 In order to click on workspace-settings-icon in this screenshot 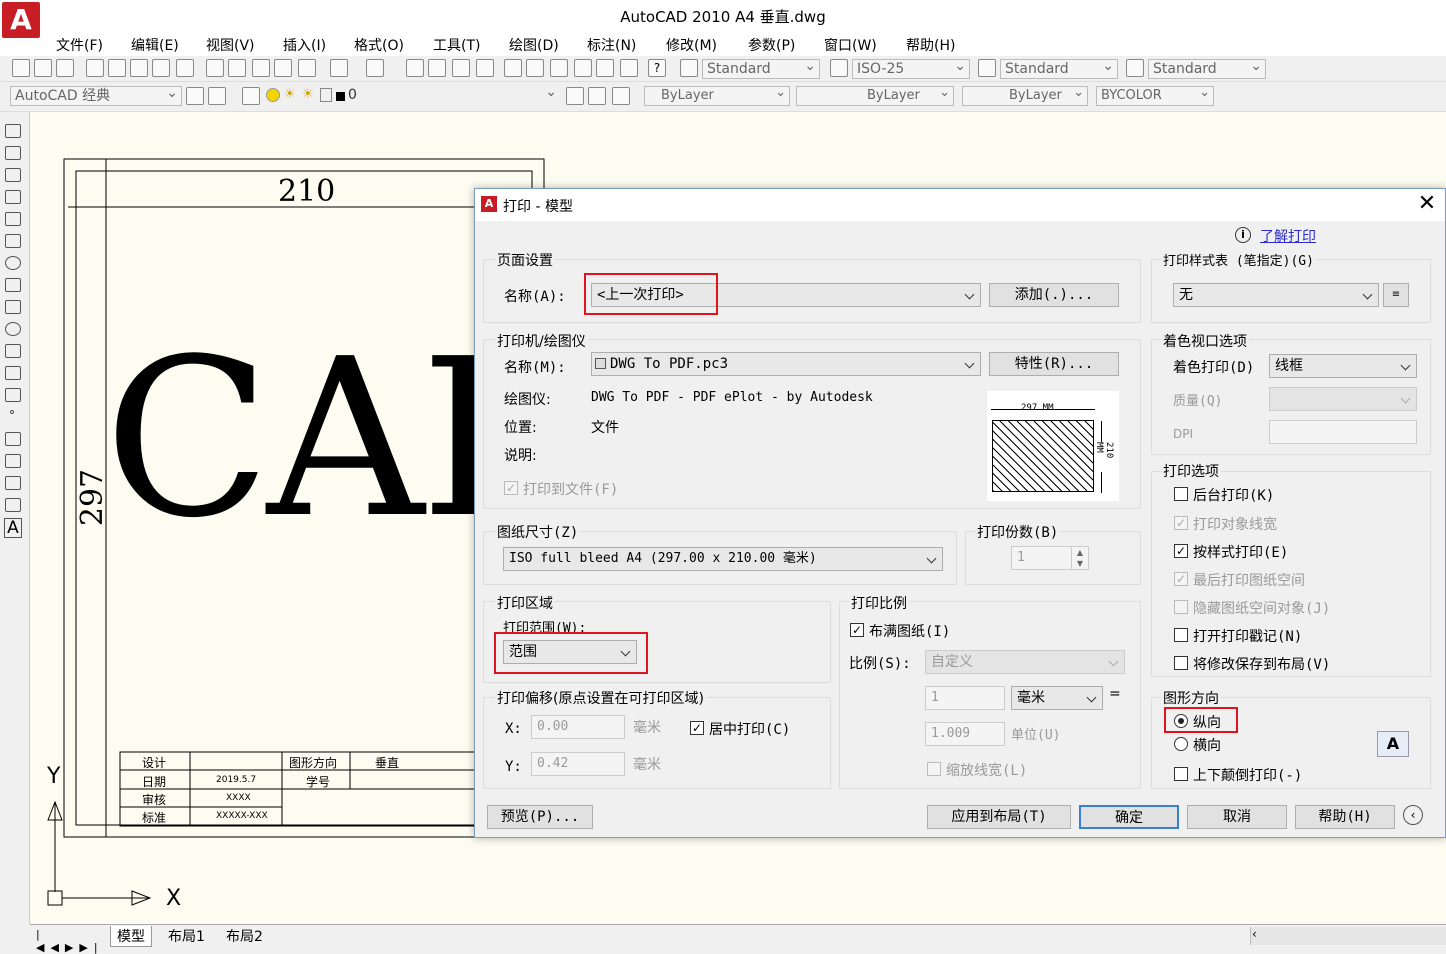, I will do `click(195, 96)`.